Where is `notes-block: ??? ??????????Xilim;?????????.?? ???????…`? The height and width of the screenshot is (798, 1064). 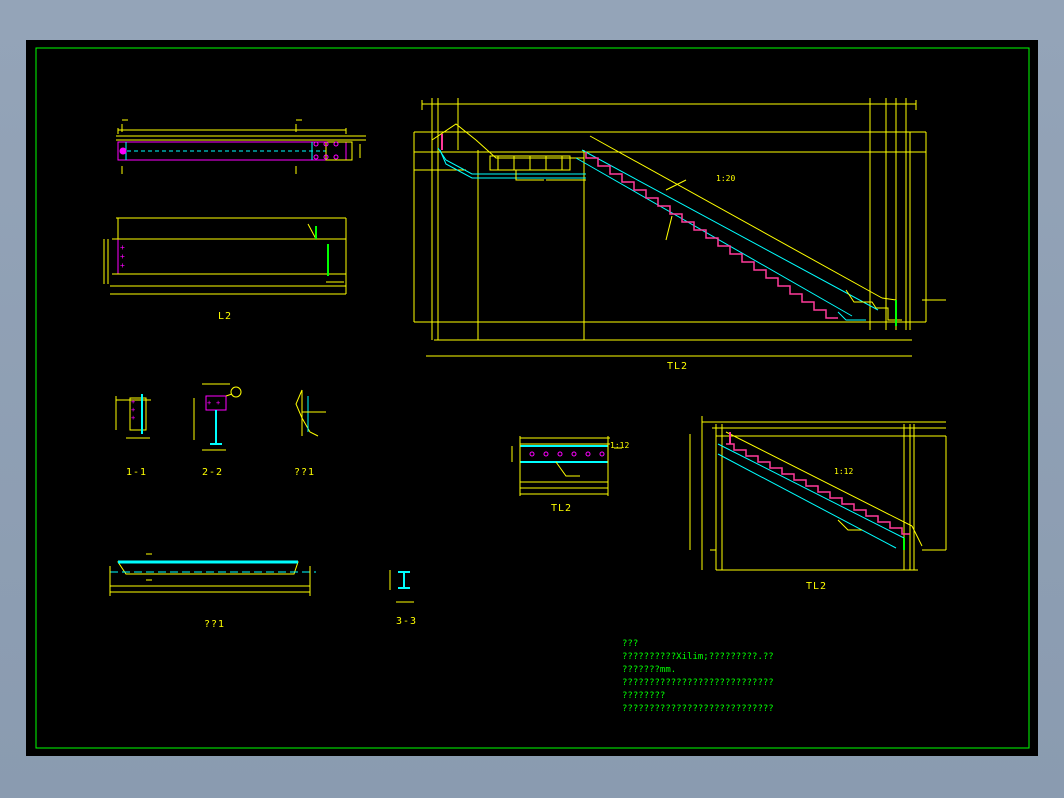 notes-block: ??? ??????????Xilim;?????????.?? ???????… is located at coordinates (698, 677).